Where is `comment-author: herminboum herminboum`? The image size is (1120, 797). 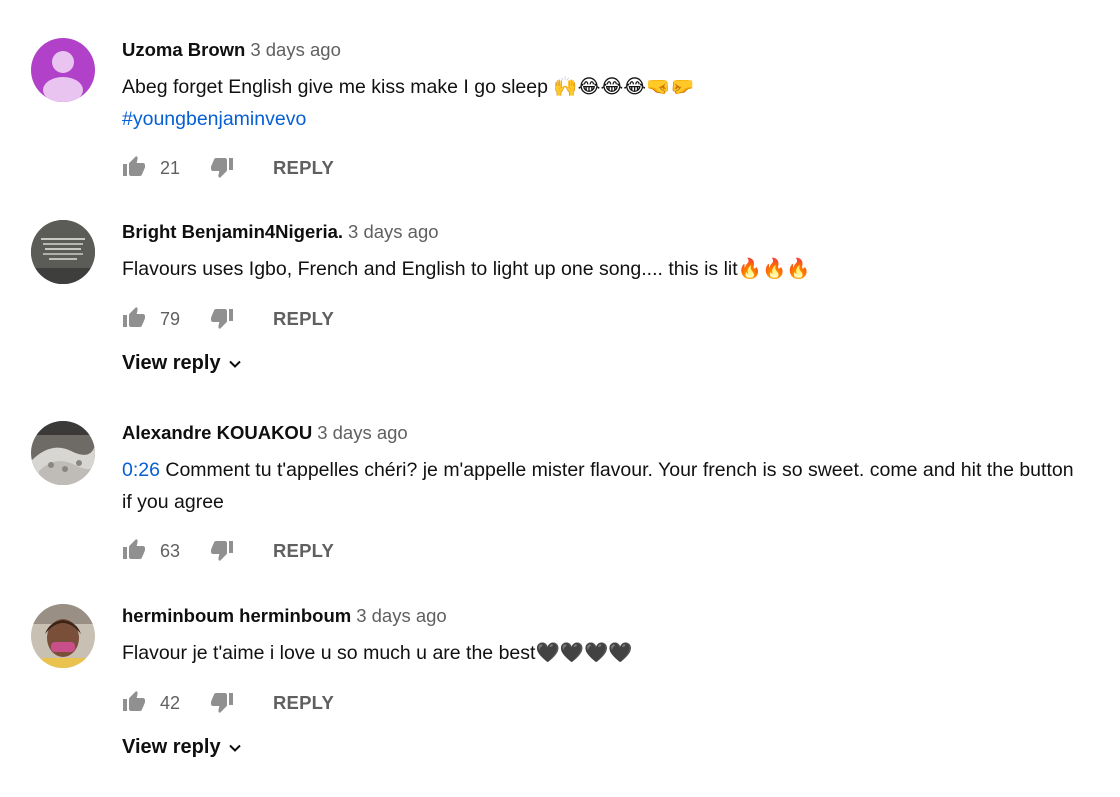
comment-author: herminboum herminboum is located at coordinates (236, 615).